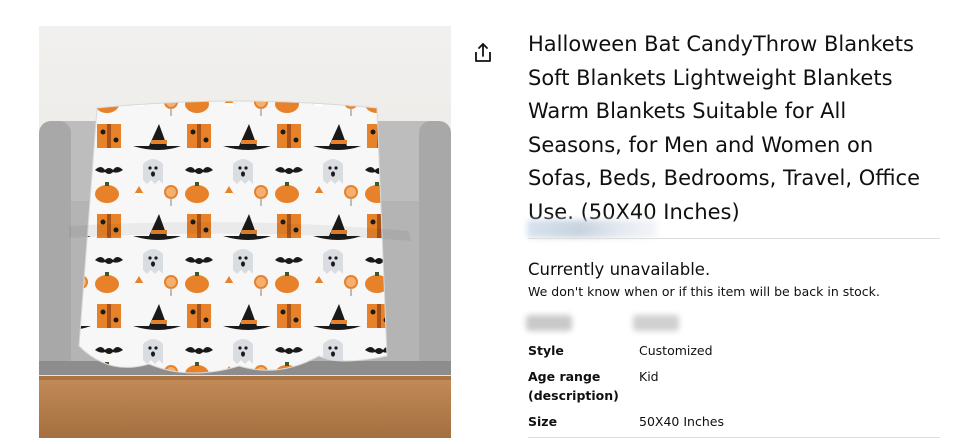 The image size is (953, 444). I want to click on blurred-option-value, so click(656, 323).